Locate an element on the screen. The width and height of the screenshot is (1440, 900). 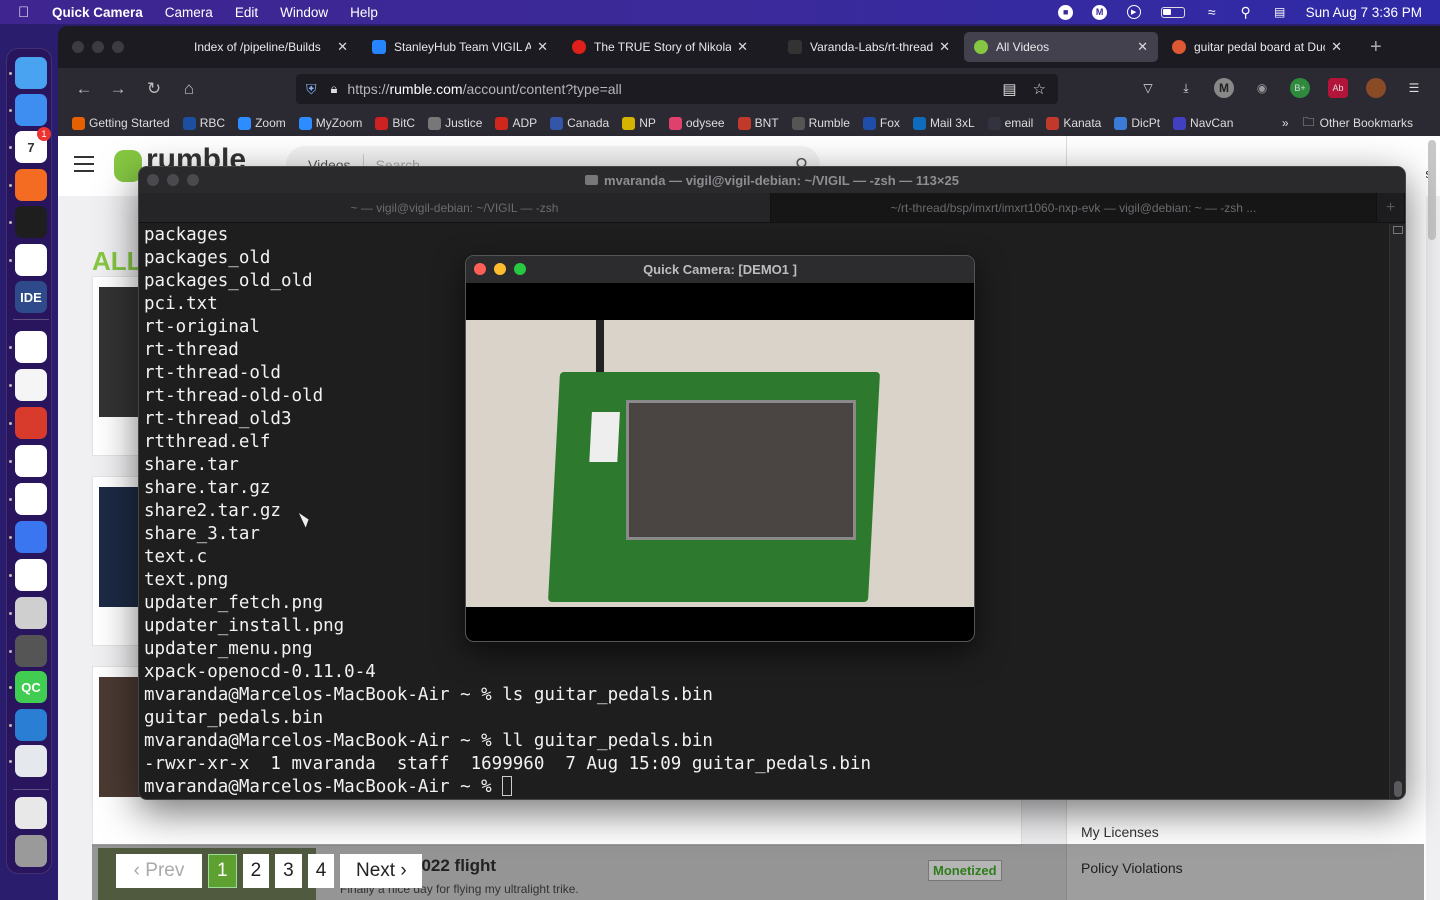
page-3-button: 3 is located at coordinates (288, 871).